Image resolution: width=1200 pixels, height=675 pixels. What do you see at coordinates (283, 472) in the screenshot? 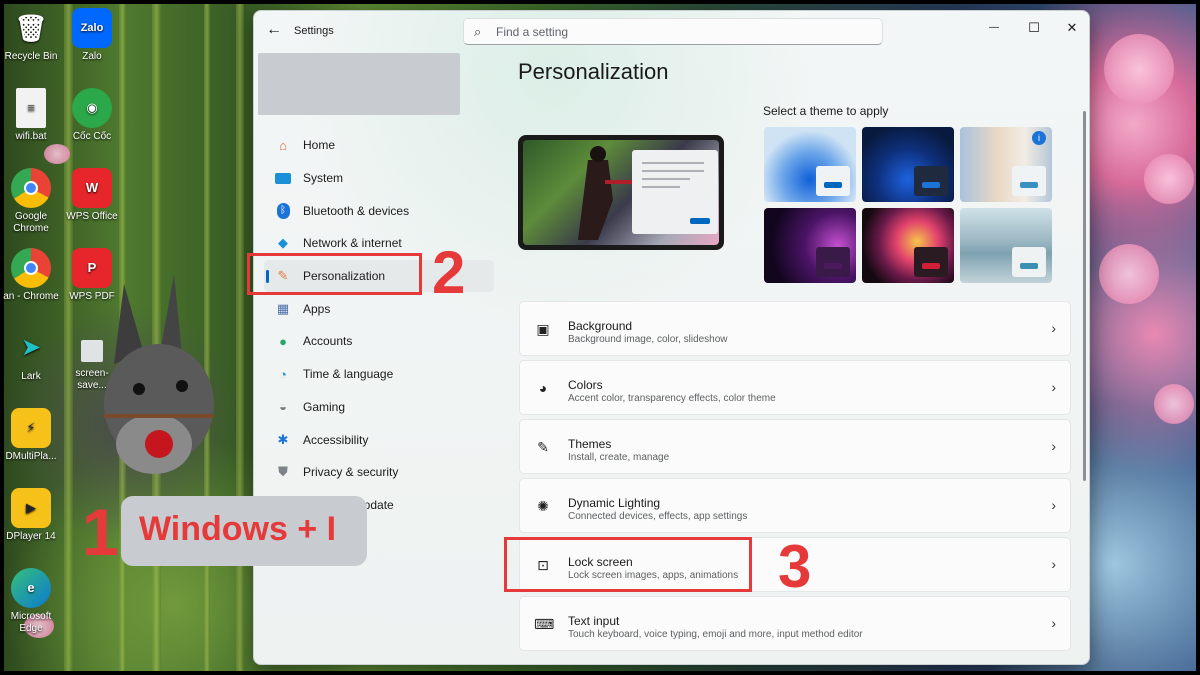
I see `shield-icon: ⛊` at bounding box center [283, 472].